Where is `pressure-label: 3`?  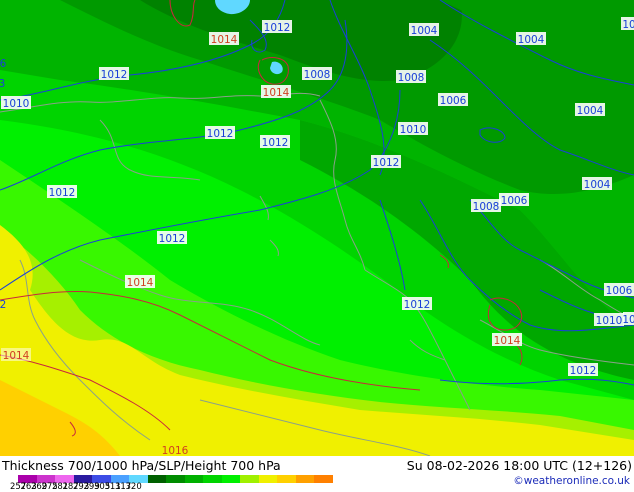
pressure-label: 3 is located at coordinates (2, 84).